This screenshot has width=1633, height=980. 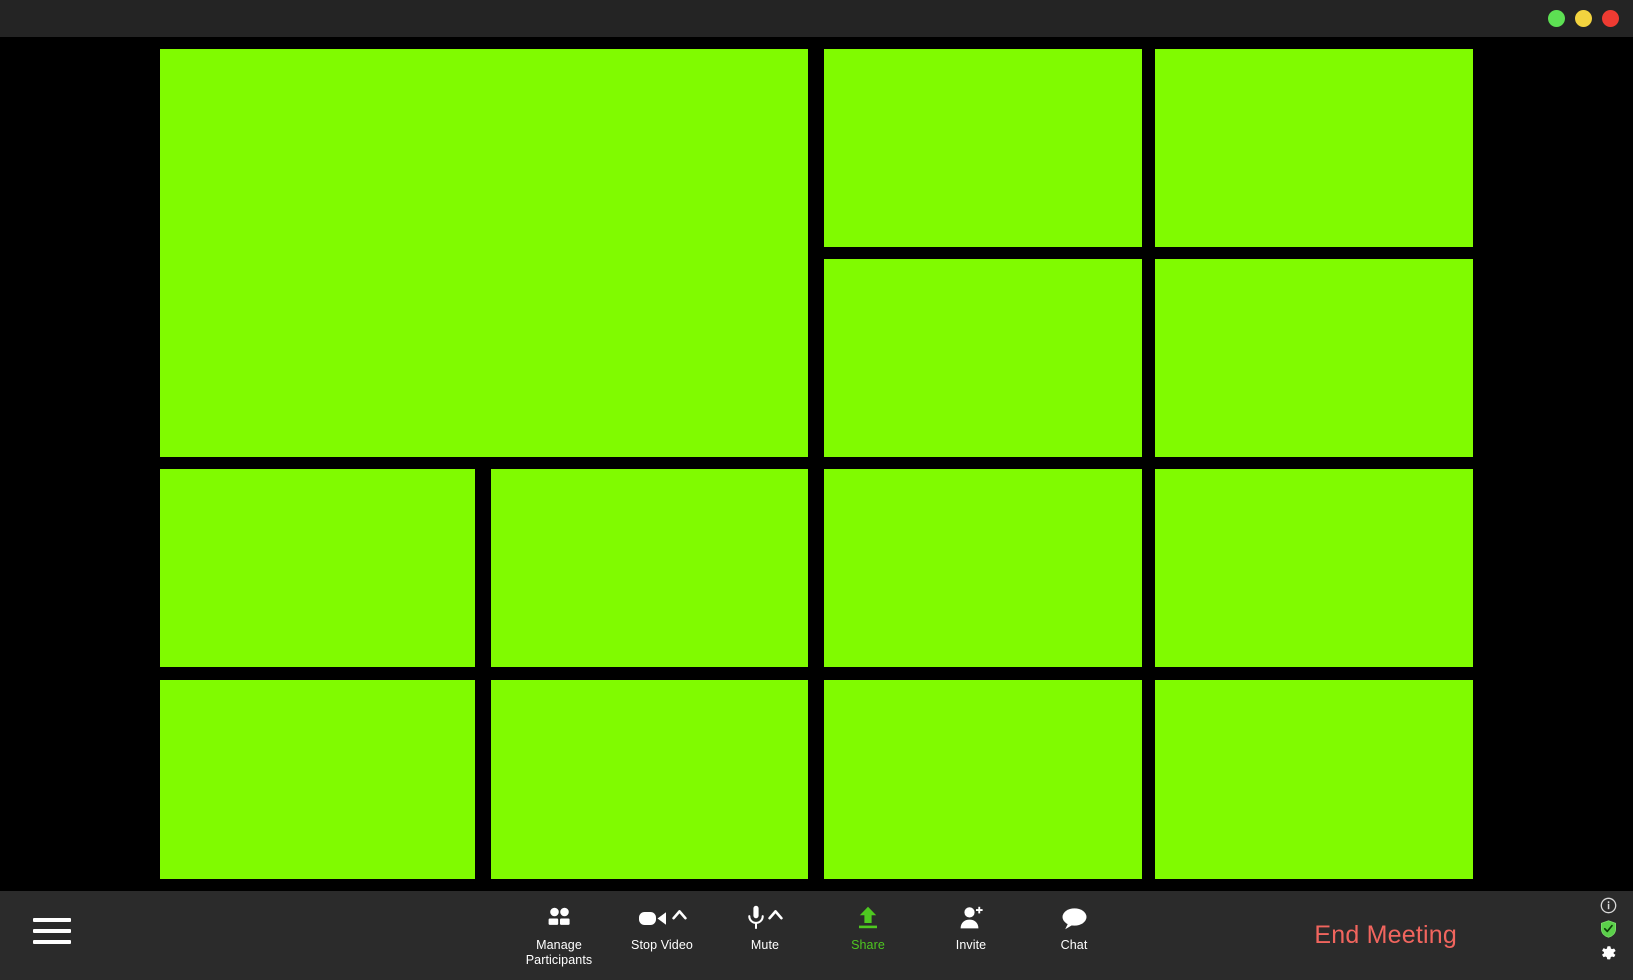 I want to click on toolbar-button-manage-participants: Manage Participants, so click(x=559, y=934).